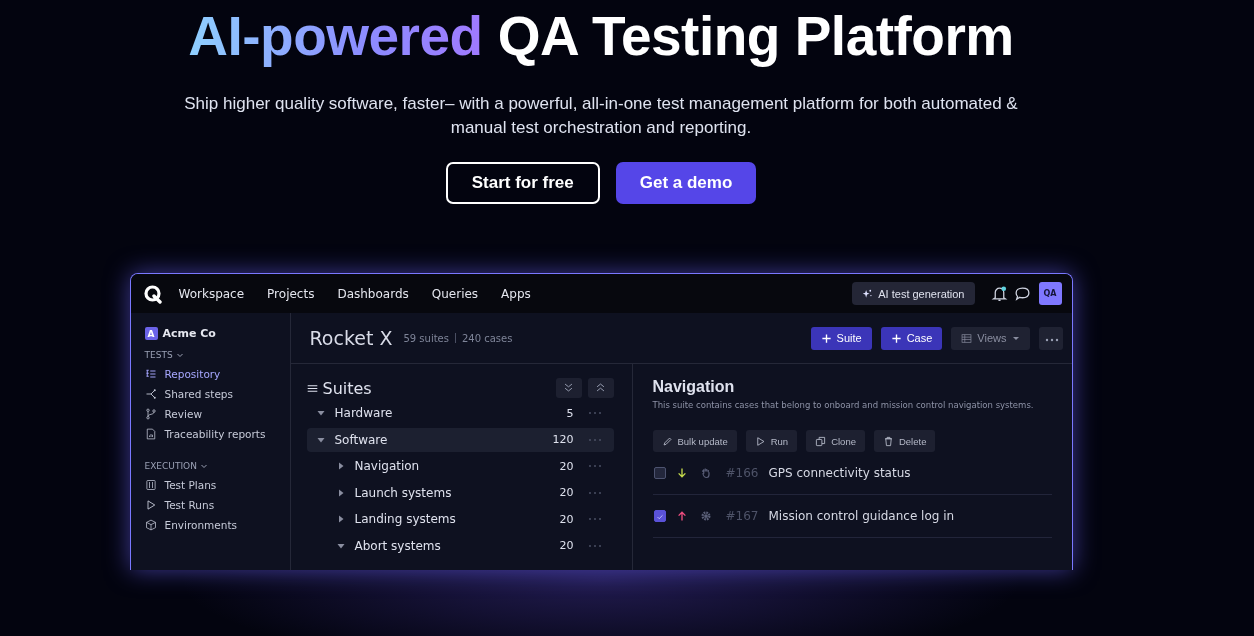  What do you see at coordinates (694, 387) in the screenshot?
I see `suite-title: Navigation` at bounding box center [694, 387].